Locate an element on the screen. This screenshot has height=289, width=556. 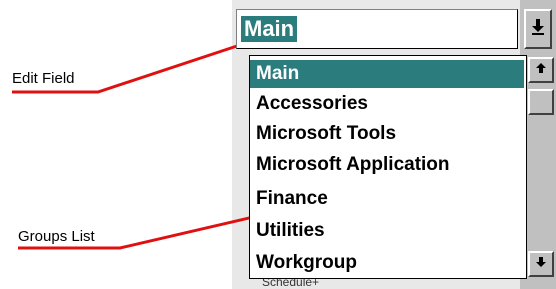
scroll-thumb is located at coordinates (541, 102).